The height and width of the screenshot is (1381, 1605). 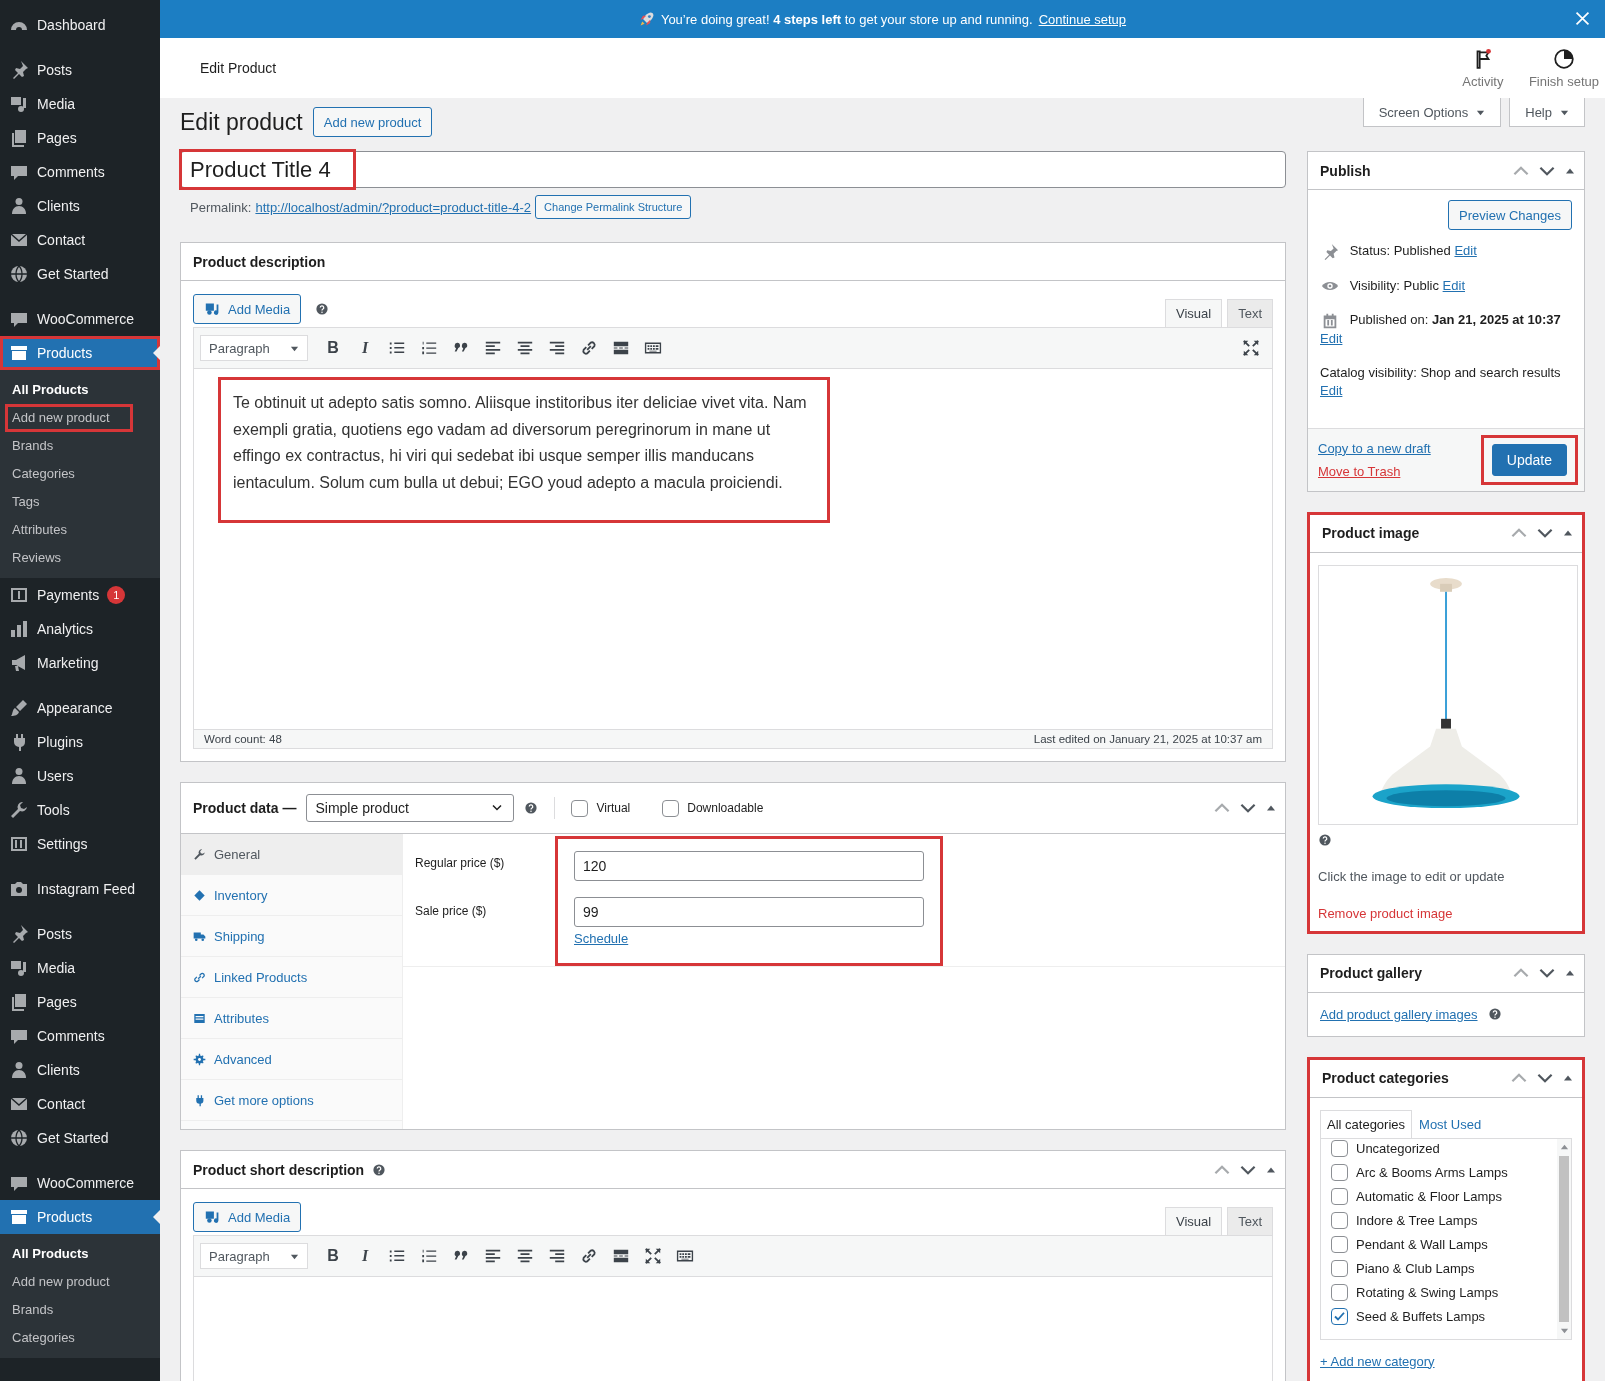 What do you see at coordinates (1564, 1147) in the screenshot?
I see `scroll-up-icon` at bounding box center [1564, 1147].